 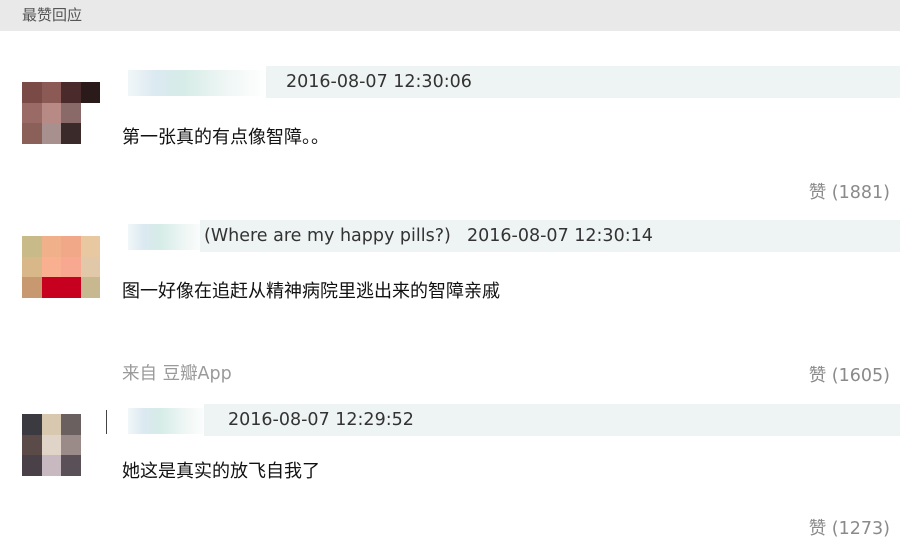 What do you see at coordinates (510, 82) in the screenshot?
I see `comment-meta: 2016-08-07 12:30:06` at bounding box center [510, 82].